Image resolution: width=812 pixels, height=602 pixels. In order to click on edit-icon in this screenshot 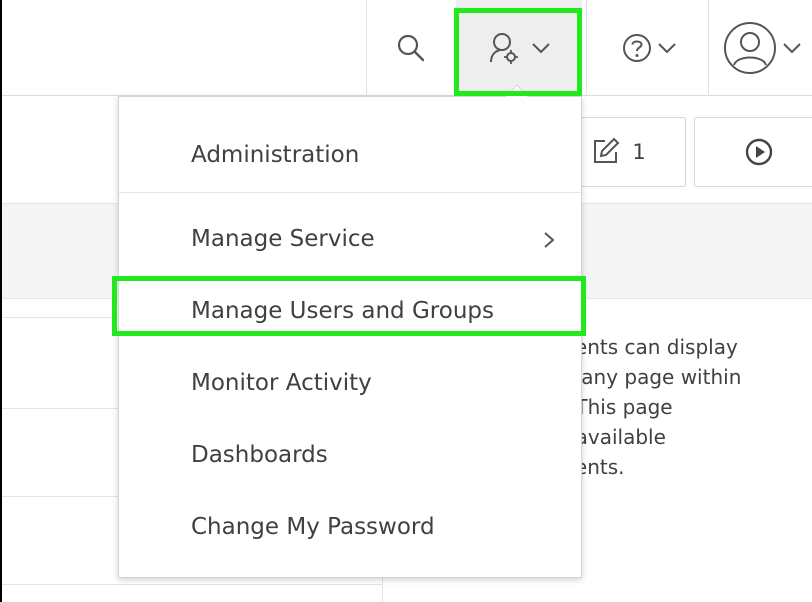, I will do `click(607, 150)`.